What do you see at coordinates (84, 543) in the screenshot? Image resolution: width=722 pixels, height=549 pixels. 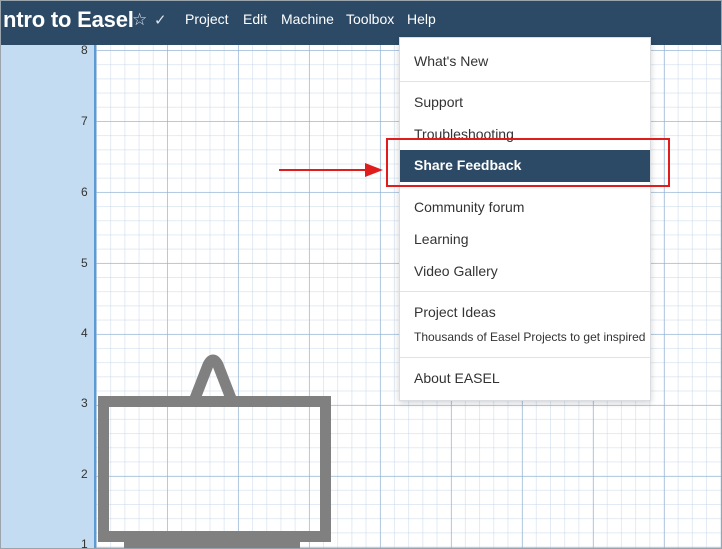 I see `y-tick-1: 1` at bounding box center [84, 543].